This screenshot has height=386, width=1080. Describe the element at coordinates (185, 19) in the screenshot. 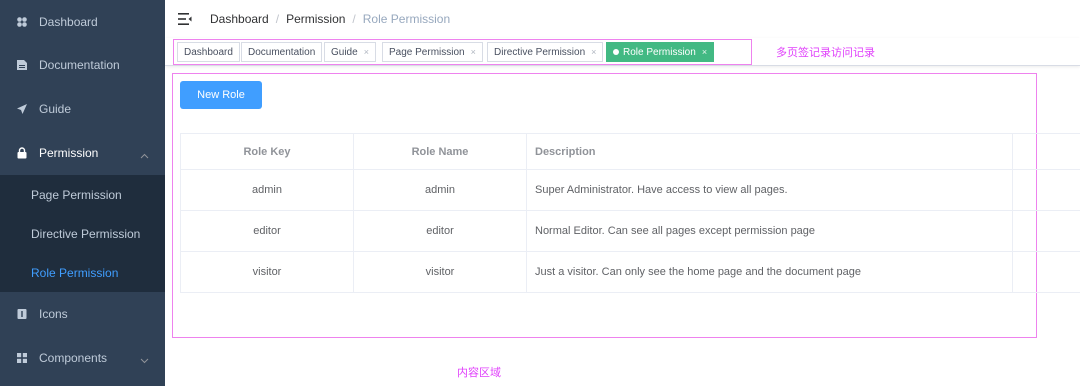

I see `hamburger-icon` at that location.